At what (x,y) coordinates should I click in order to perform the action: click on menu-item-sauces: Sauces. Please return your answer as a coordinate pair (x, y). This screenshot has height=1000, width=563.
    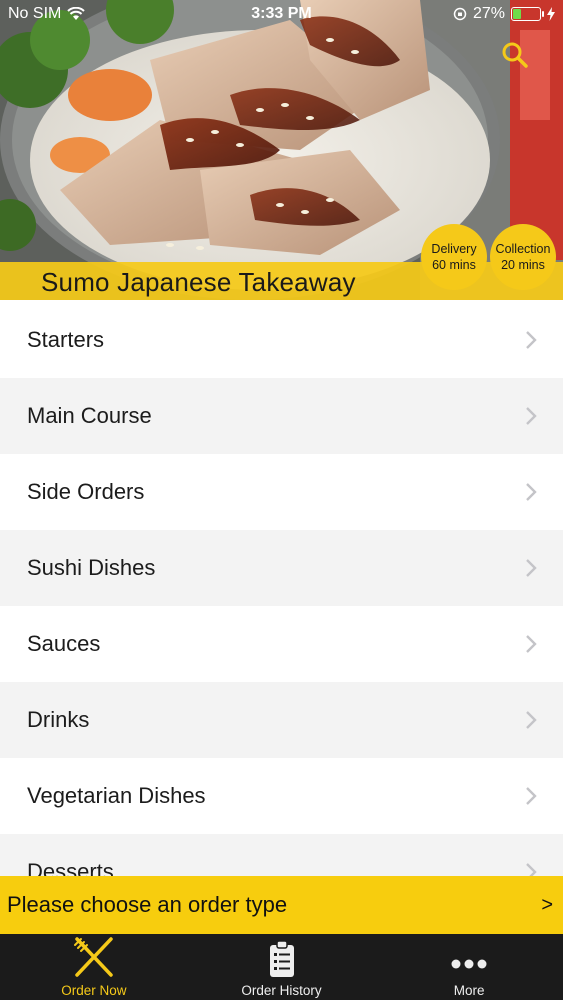
    Looking at the image, I should click on (281, 644).